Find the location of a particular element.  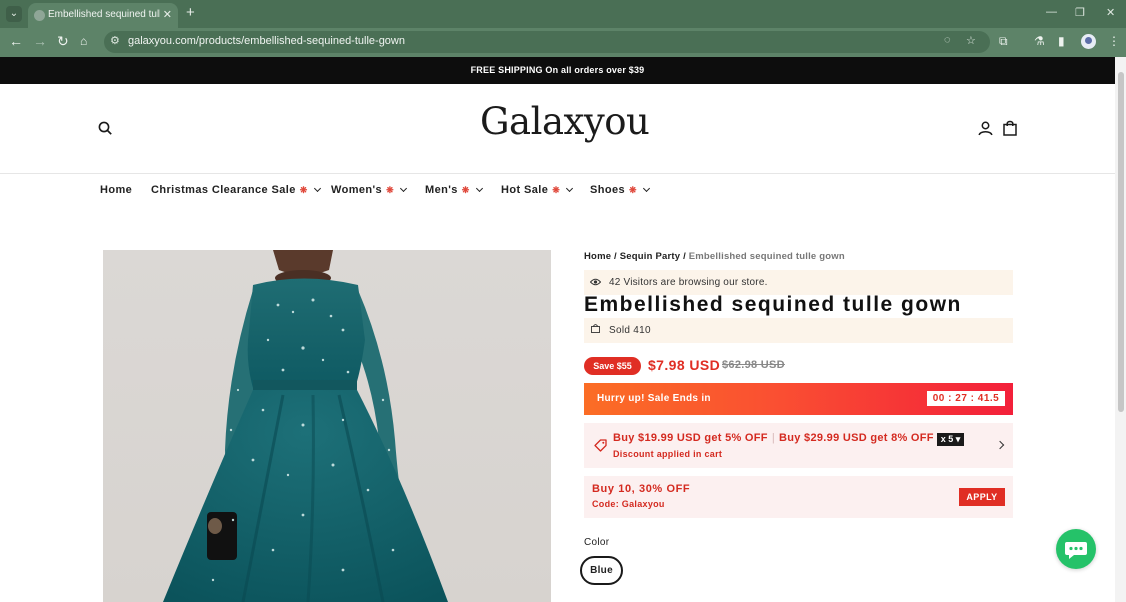

save-badge: Save $55 is located at coordinates (612, 366).